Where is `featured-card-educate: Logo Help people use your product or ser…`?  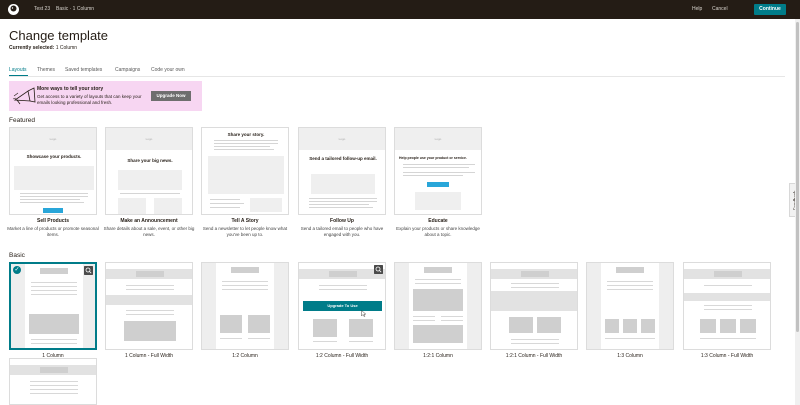 featured-card-educate: Logo Help people use your product or ser… is located at coordinates (438, 171).